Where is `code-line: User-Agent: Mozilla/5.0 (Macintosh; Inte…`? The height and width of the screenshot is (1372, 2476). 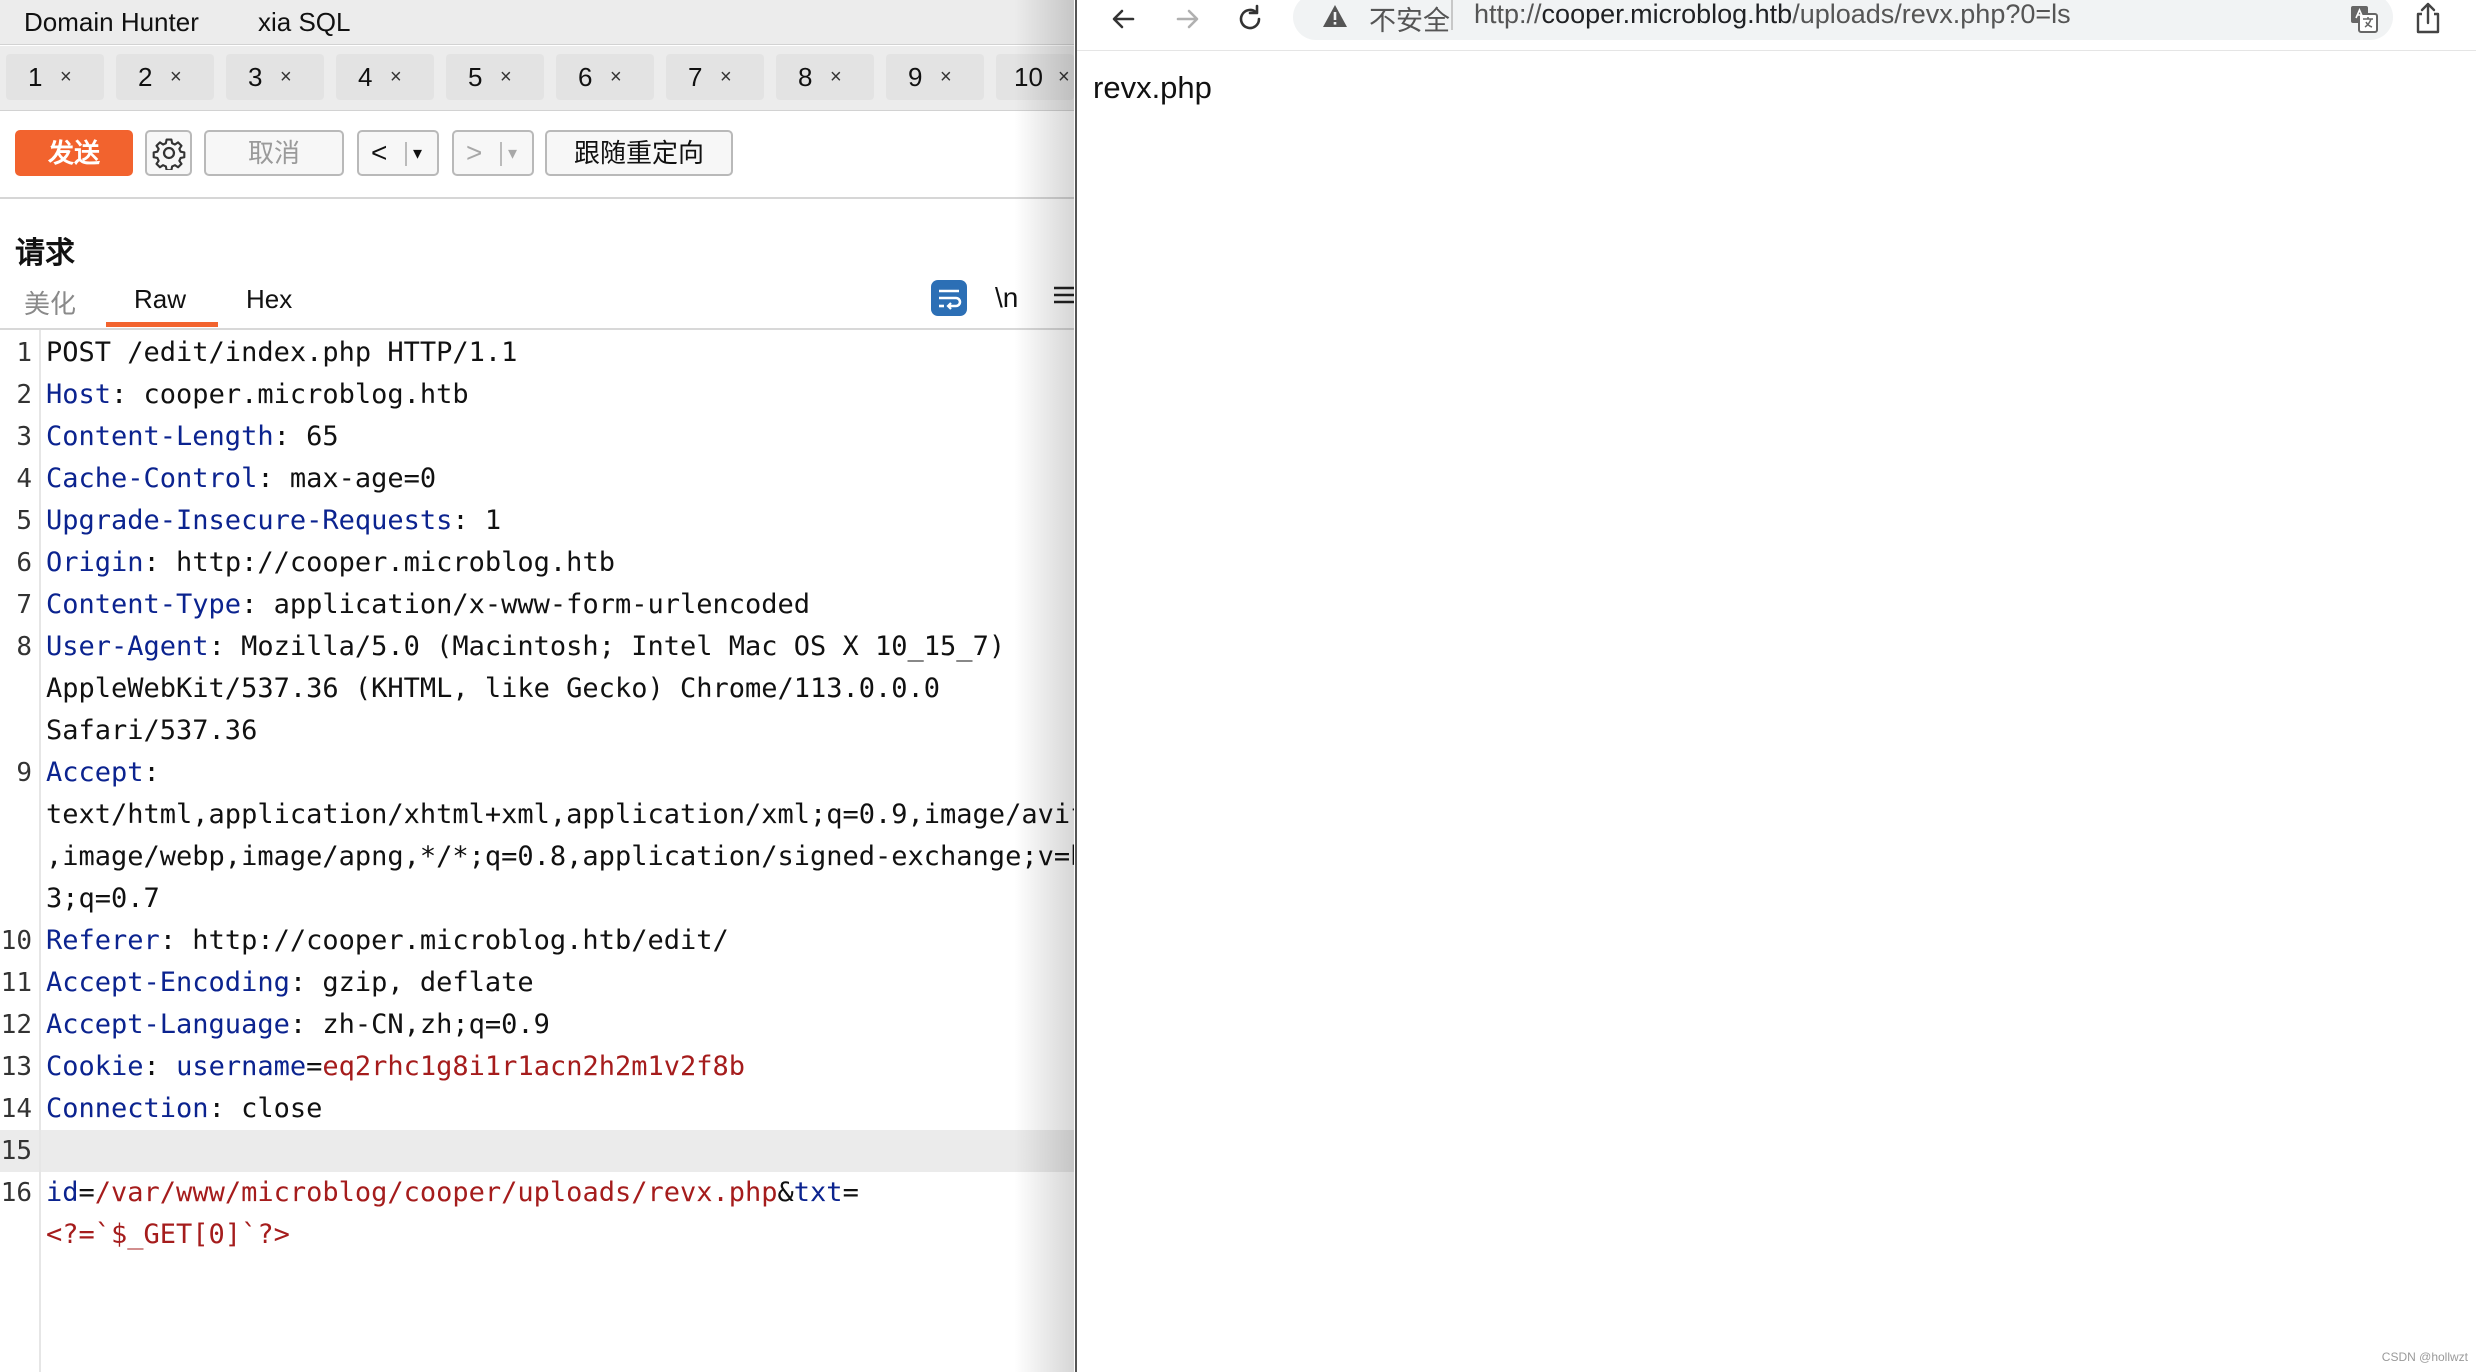 code-line: User-Agent: Mozilla/5.0 (Macintosh; Inte… is located at coordinates (525, 647).